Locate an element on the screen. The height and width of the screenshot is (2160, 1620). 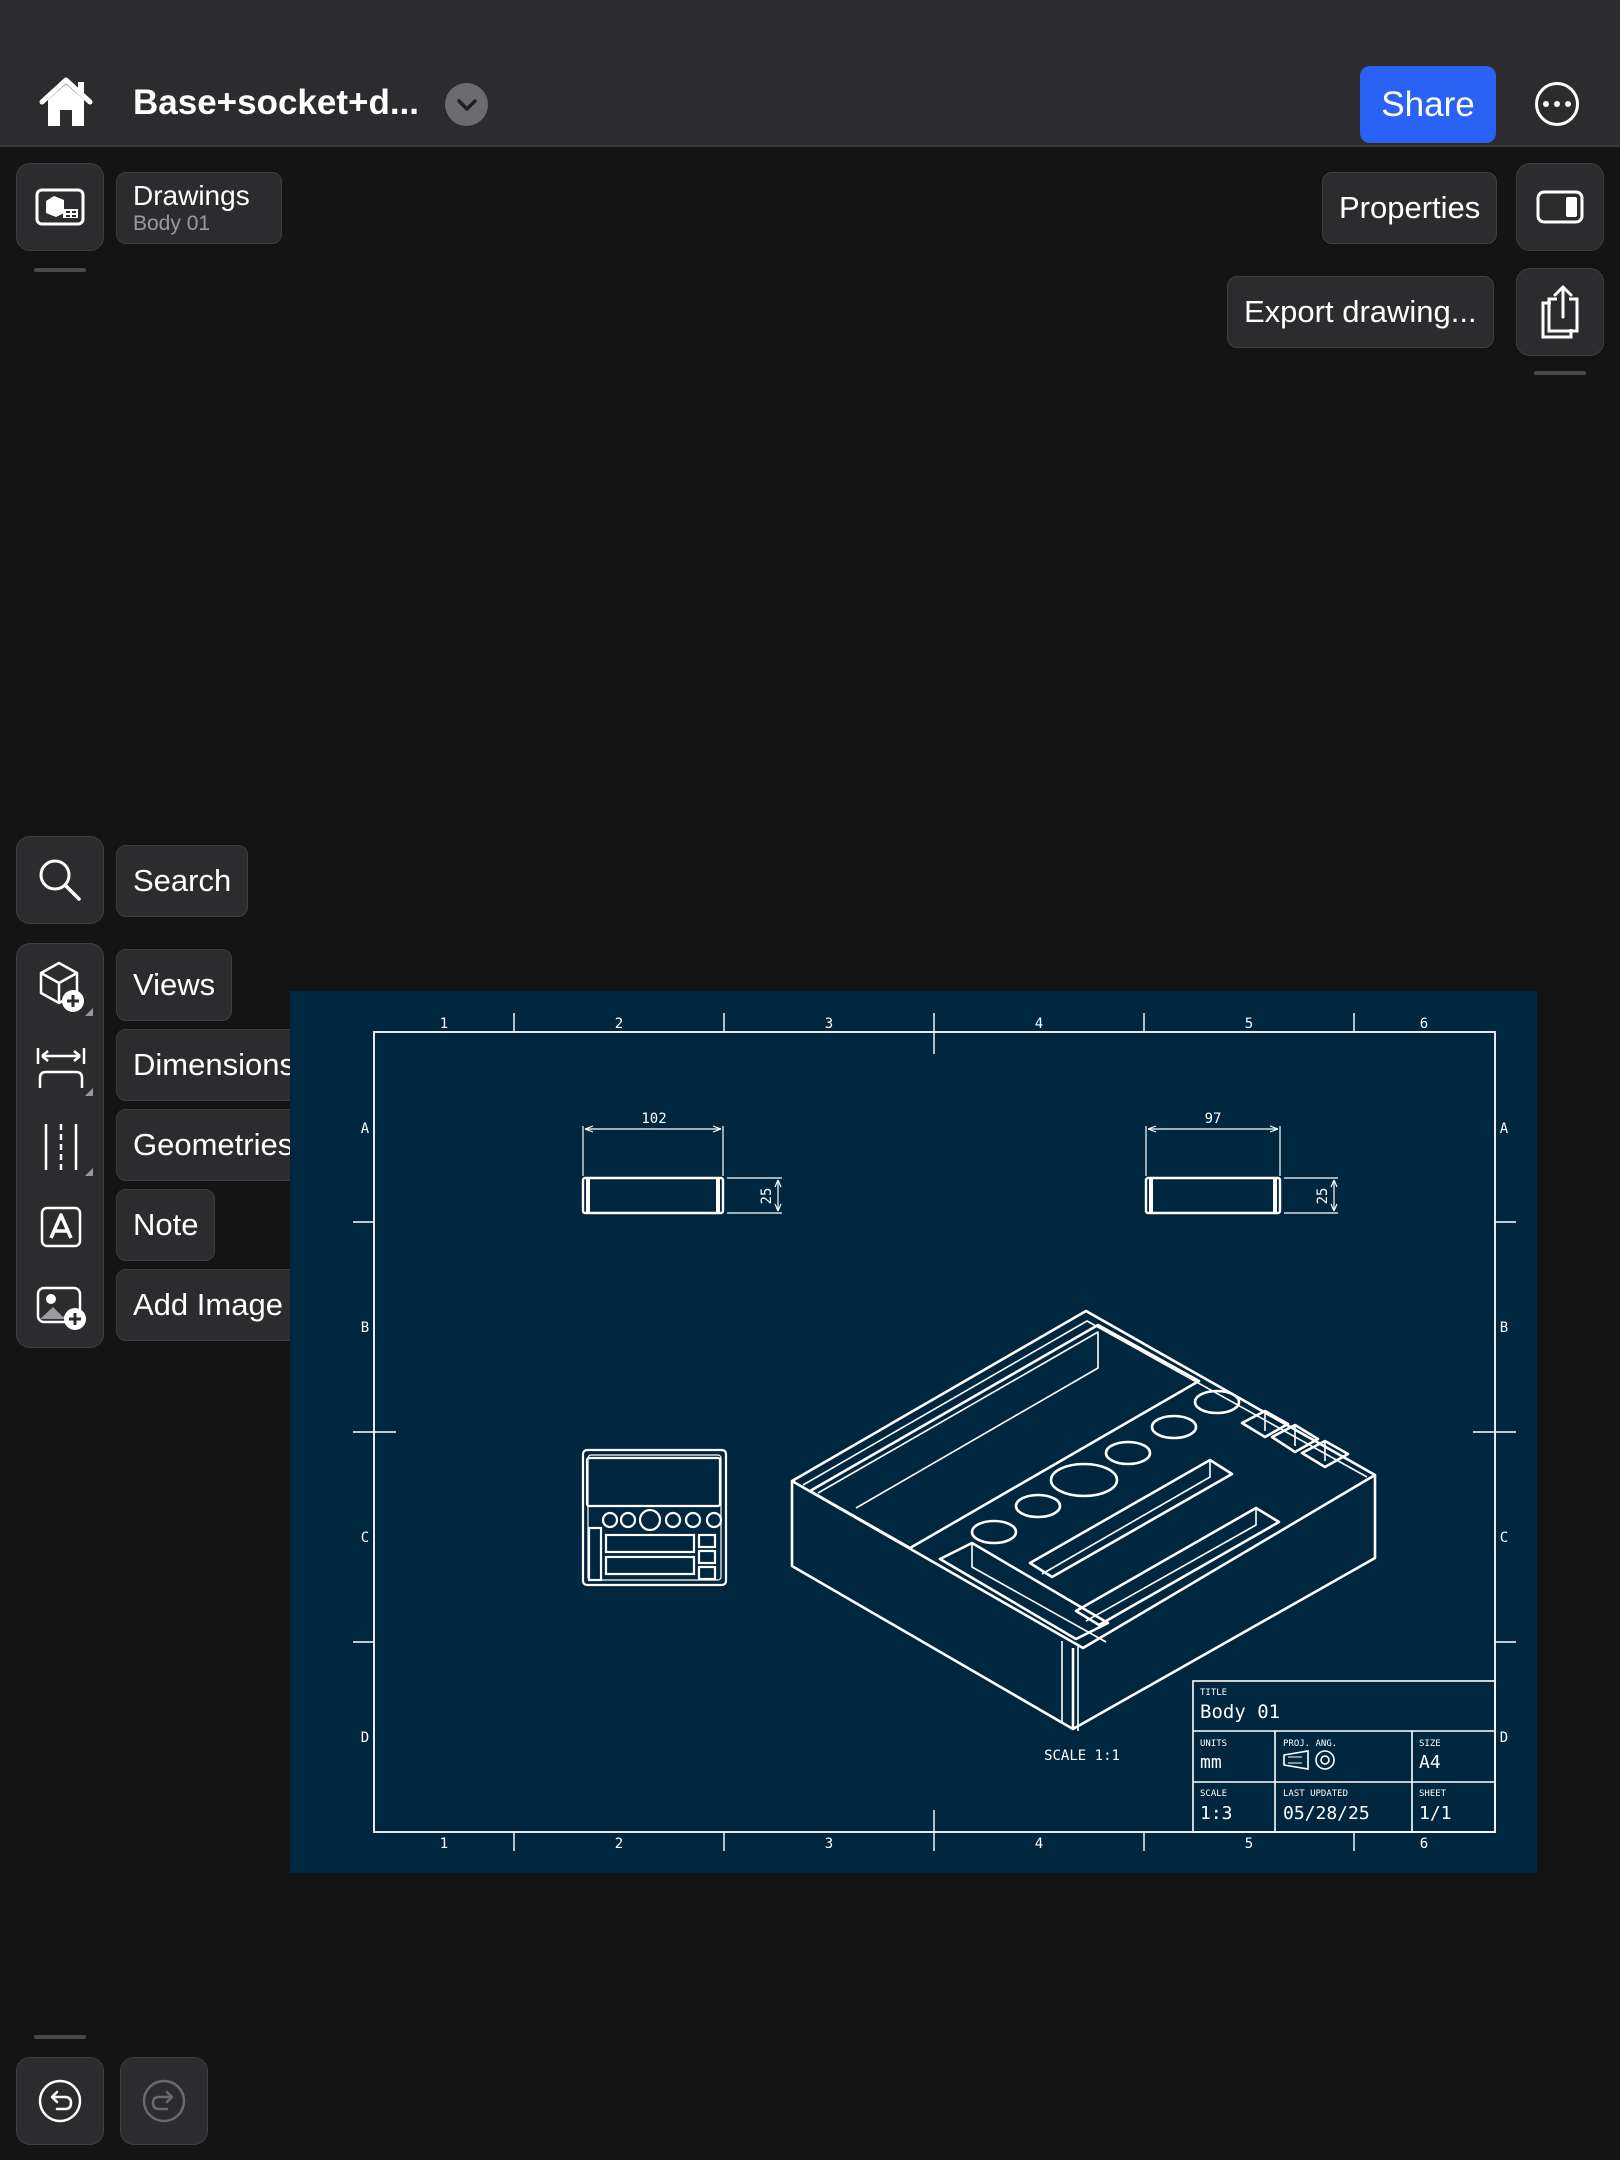
col-label-bottom: 1 is located at coordinates (444, 1844).